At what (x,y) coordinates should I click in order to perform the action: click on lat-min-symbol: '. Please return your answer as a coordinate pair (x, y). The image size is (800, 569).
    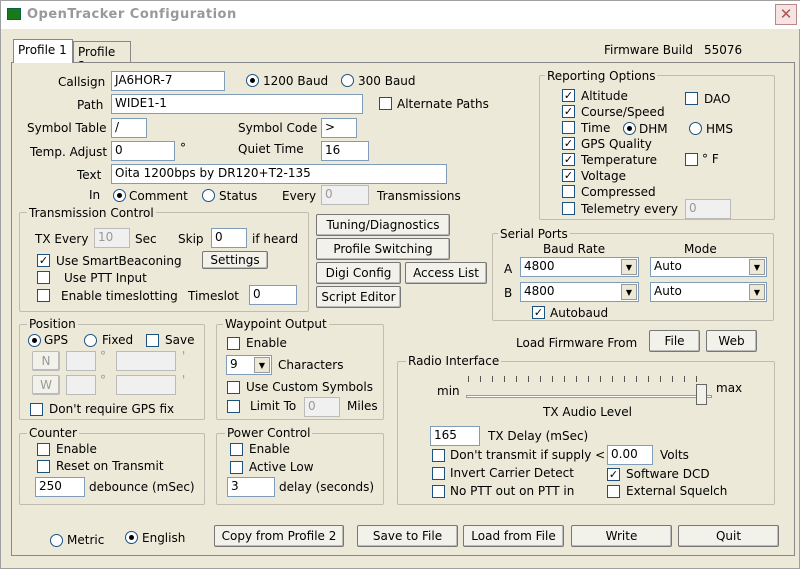
    Looking at the image, I should click on (184, 356).